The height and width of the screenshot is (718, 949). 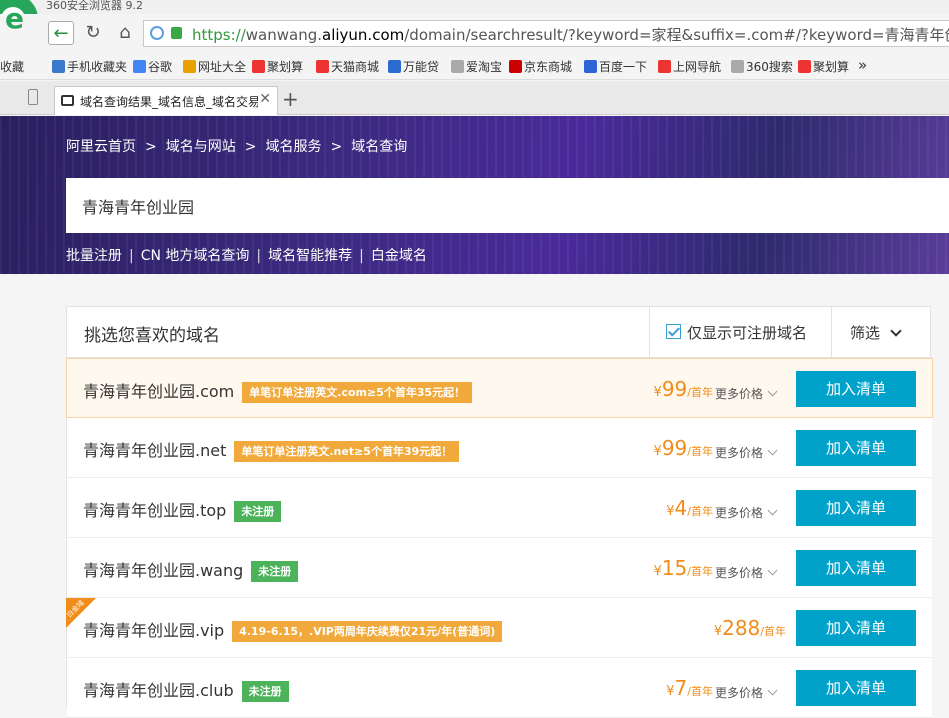 I want to click on domain-name: 青海青年创业园.top 未注册, so click(x=182, y=509).